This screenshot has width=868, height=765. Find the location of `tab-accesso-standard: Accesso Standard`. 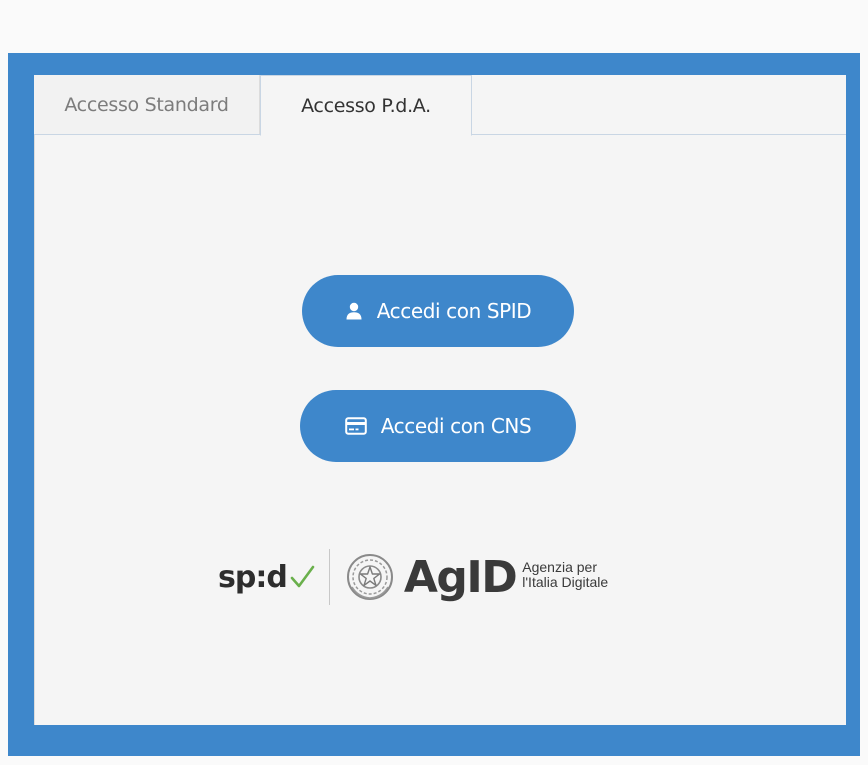

tab-accesso-standard: Accesso Standard is located at coordinates (147, 105).